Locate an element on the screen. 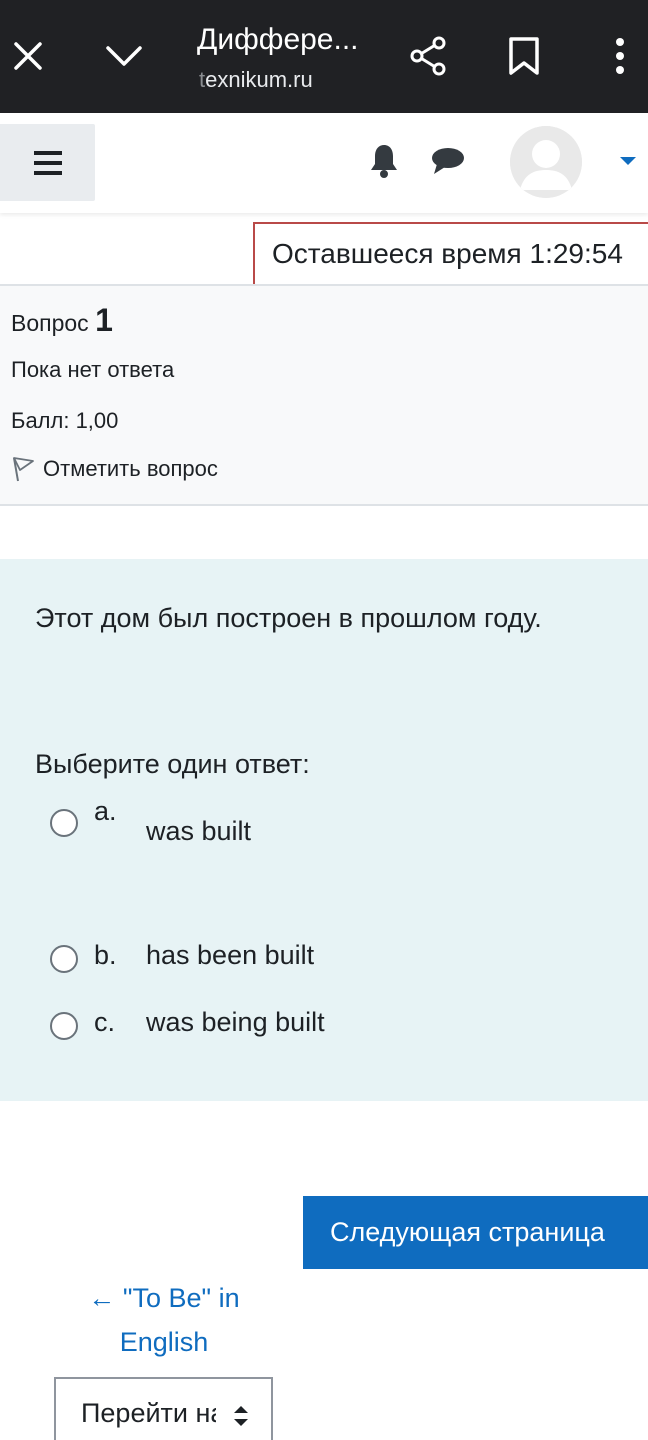 This screenshot has height=1440, width=648. quiz-timer: Оставшееся время 1:29:54 is located at coordinates (450, 254).